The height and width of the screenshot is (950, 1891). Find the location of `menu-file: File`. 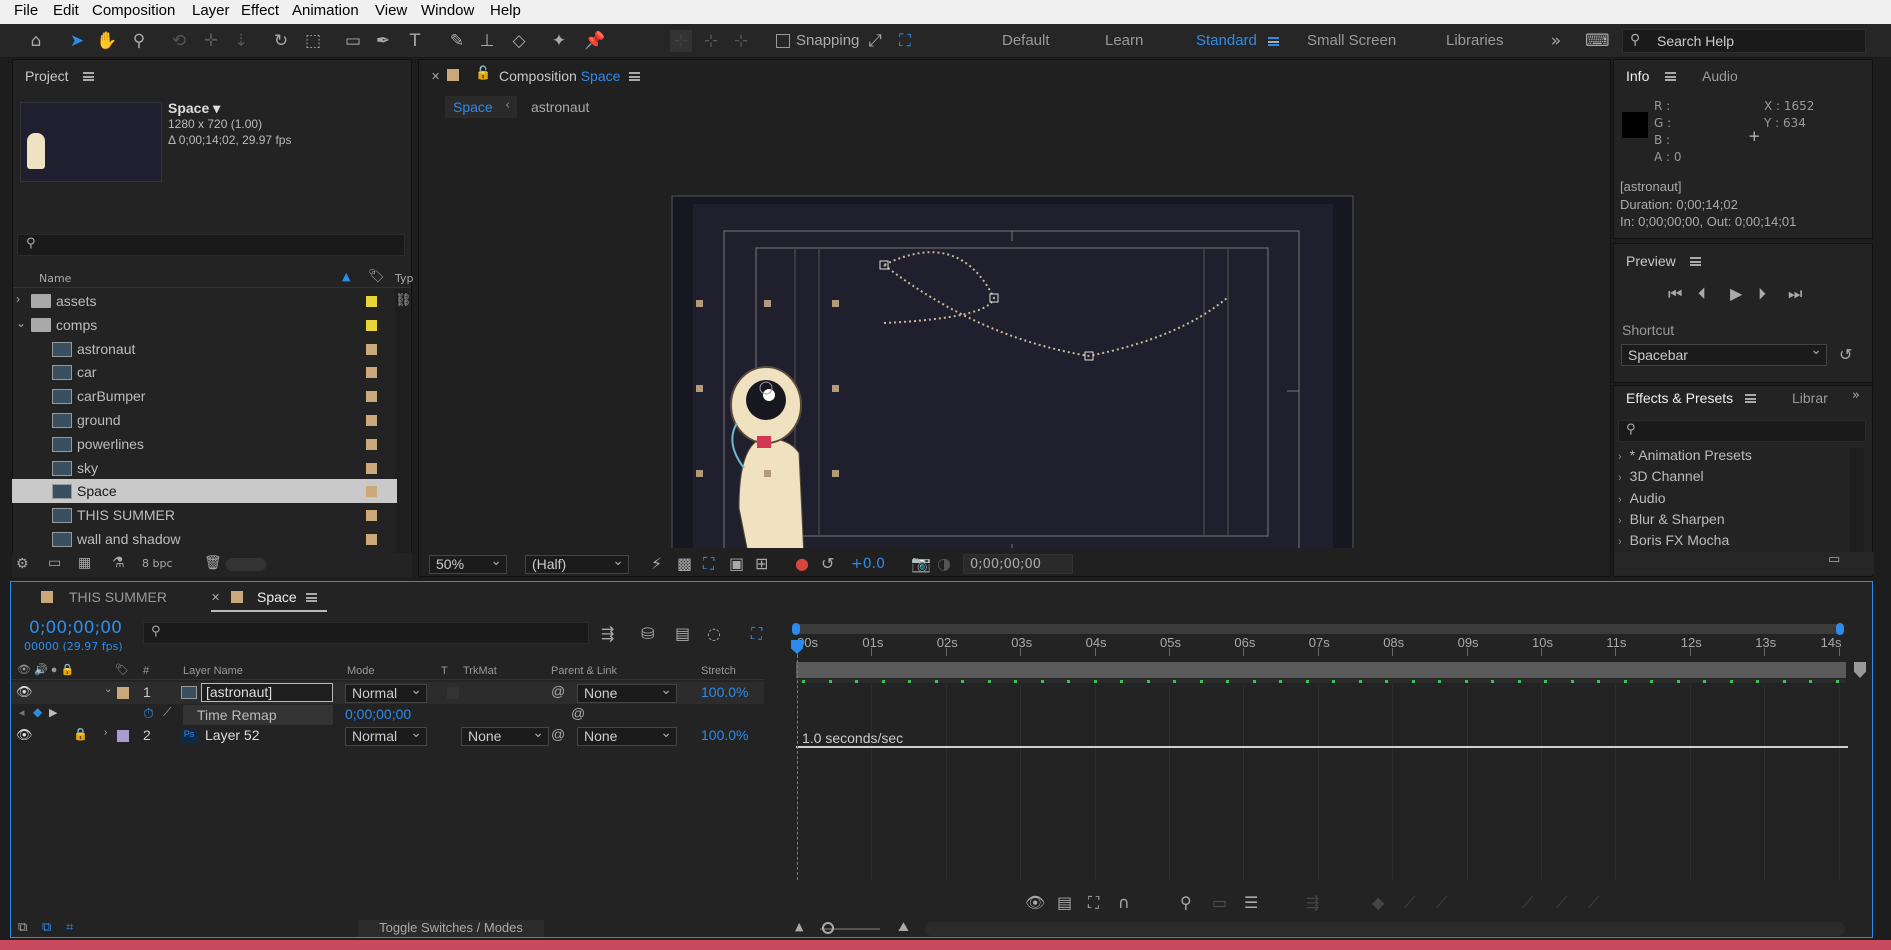

menu-file: File is located at coordinates (26, 10).